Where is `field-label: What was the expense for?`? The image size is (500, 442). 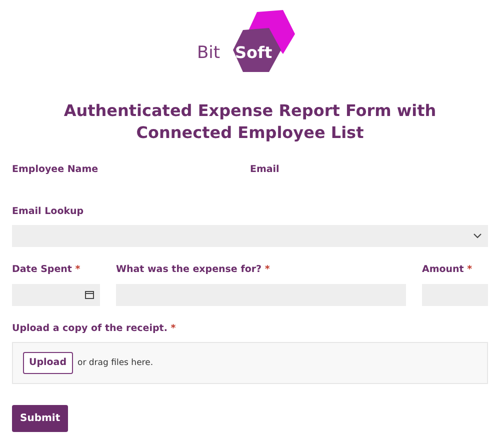
field-label: What was the expense for? is located at coordinates (189, 270).